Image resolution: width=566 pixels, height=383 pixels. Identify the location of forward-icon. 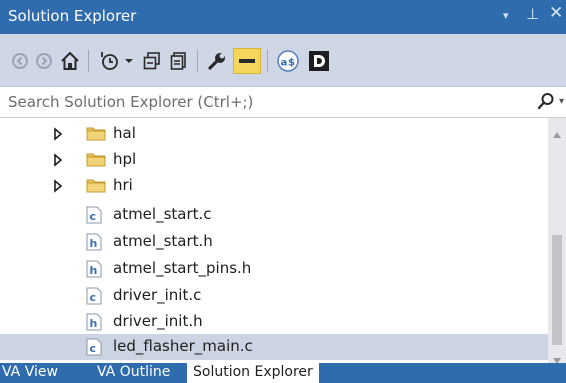
(44, 61).